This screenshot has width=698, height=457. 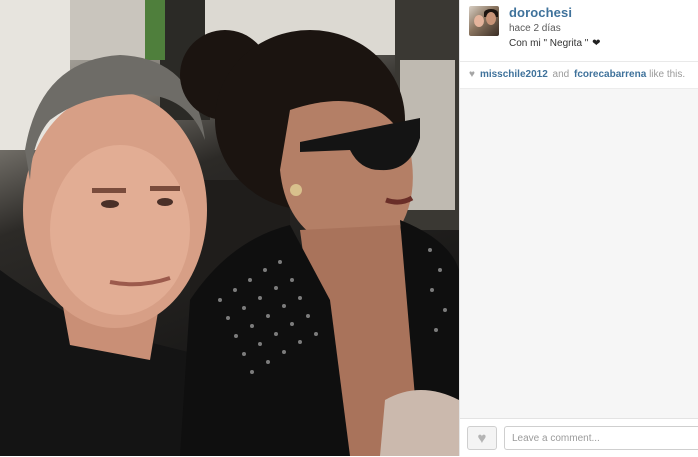 What do you see at coordinates (472, 74) in the screenshot?
I see `likes-heart-icon: ♥` at bounding box center [472, 74].